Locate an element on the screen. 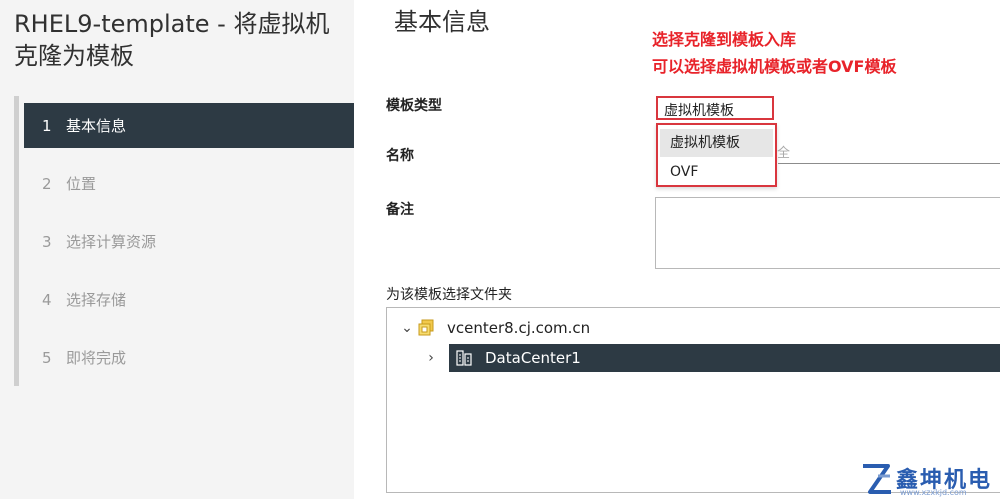 Image resolution: width=1000 pixels, height=499 pixels. wizard-step-storage: 4 选择存储 is located at coordinates (189, 299).